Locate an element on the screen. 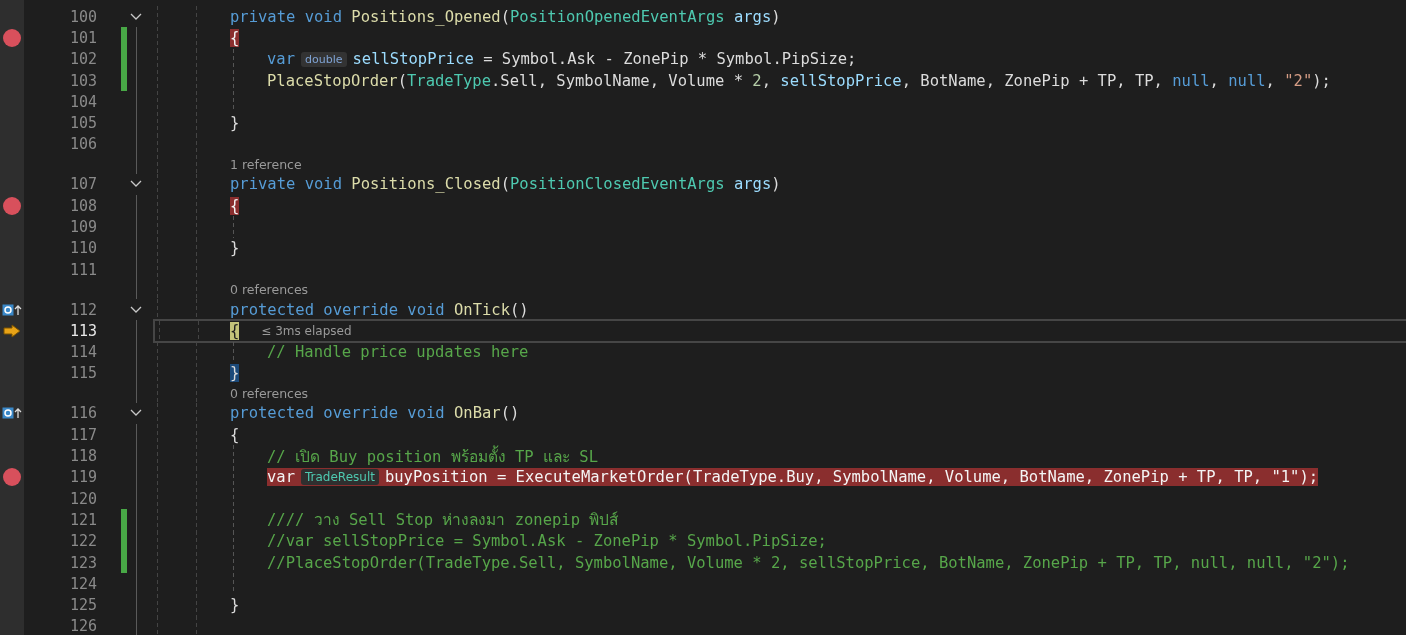 The width and height of the screenshot is (1406, 635). line-number: 104 is located at coordinates (83, 101).